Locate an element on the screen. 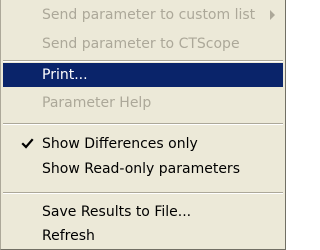 This screenshot has height=250, width=320. menu-item-label: Send parameter to CTScope is located at coordinates (141, 44).